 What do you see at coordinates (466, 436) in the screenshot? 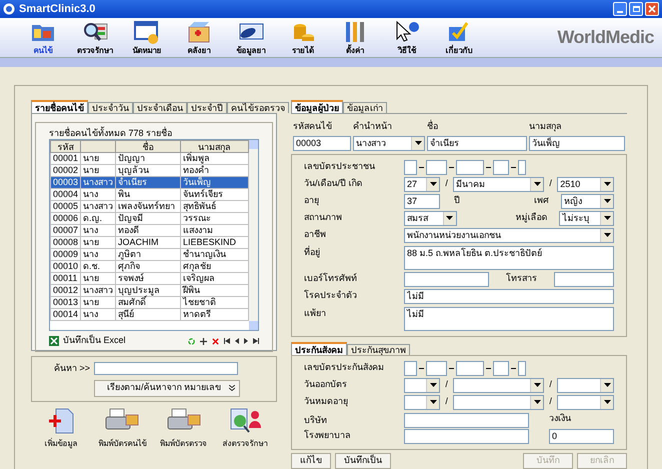
I see `hospital-field` at bounding box center [466, 436].